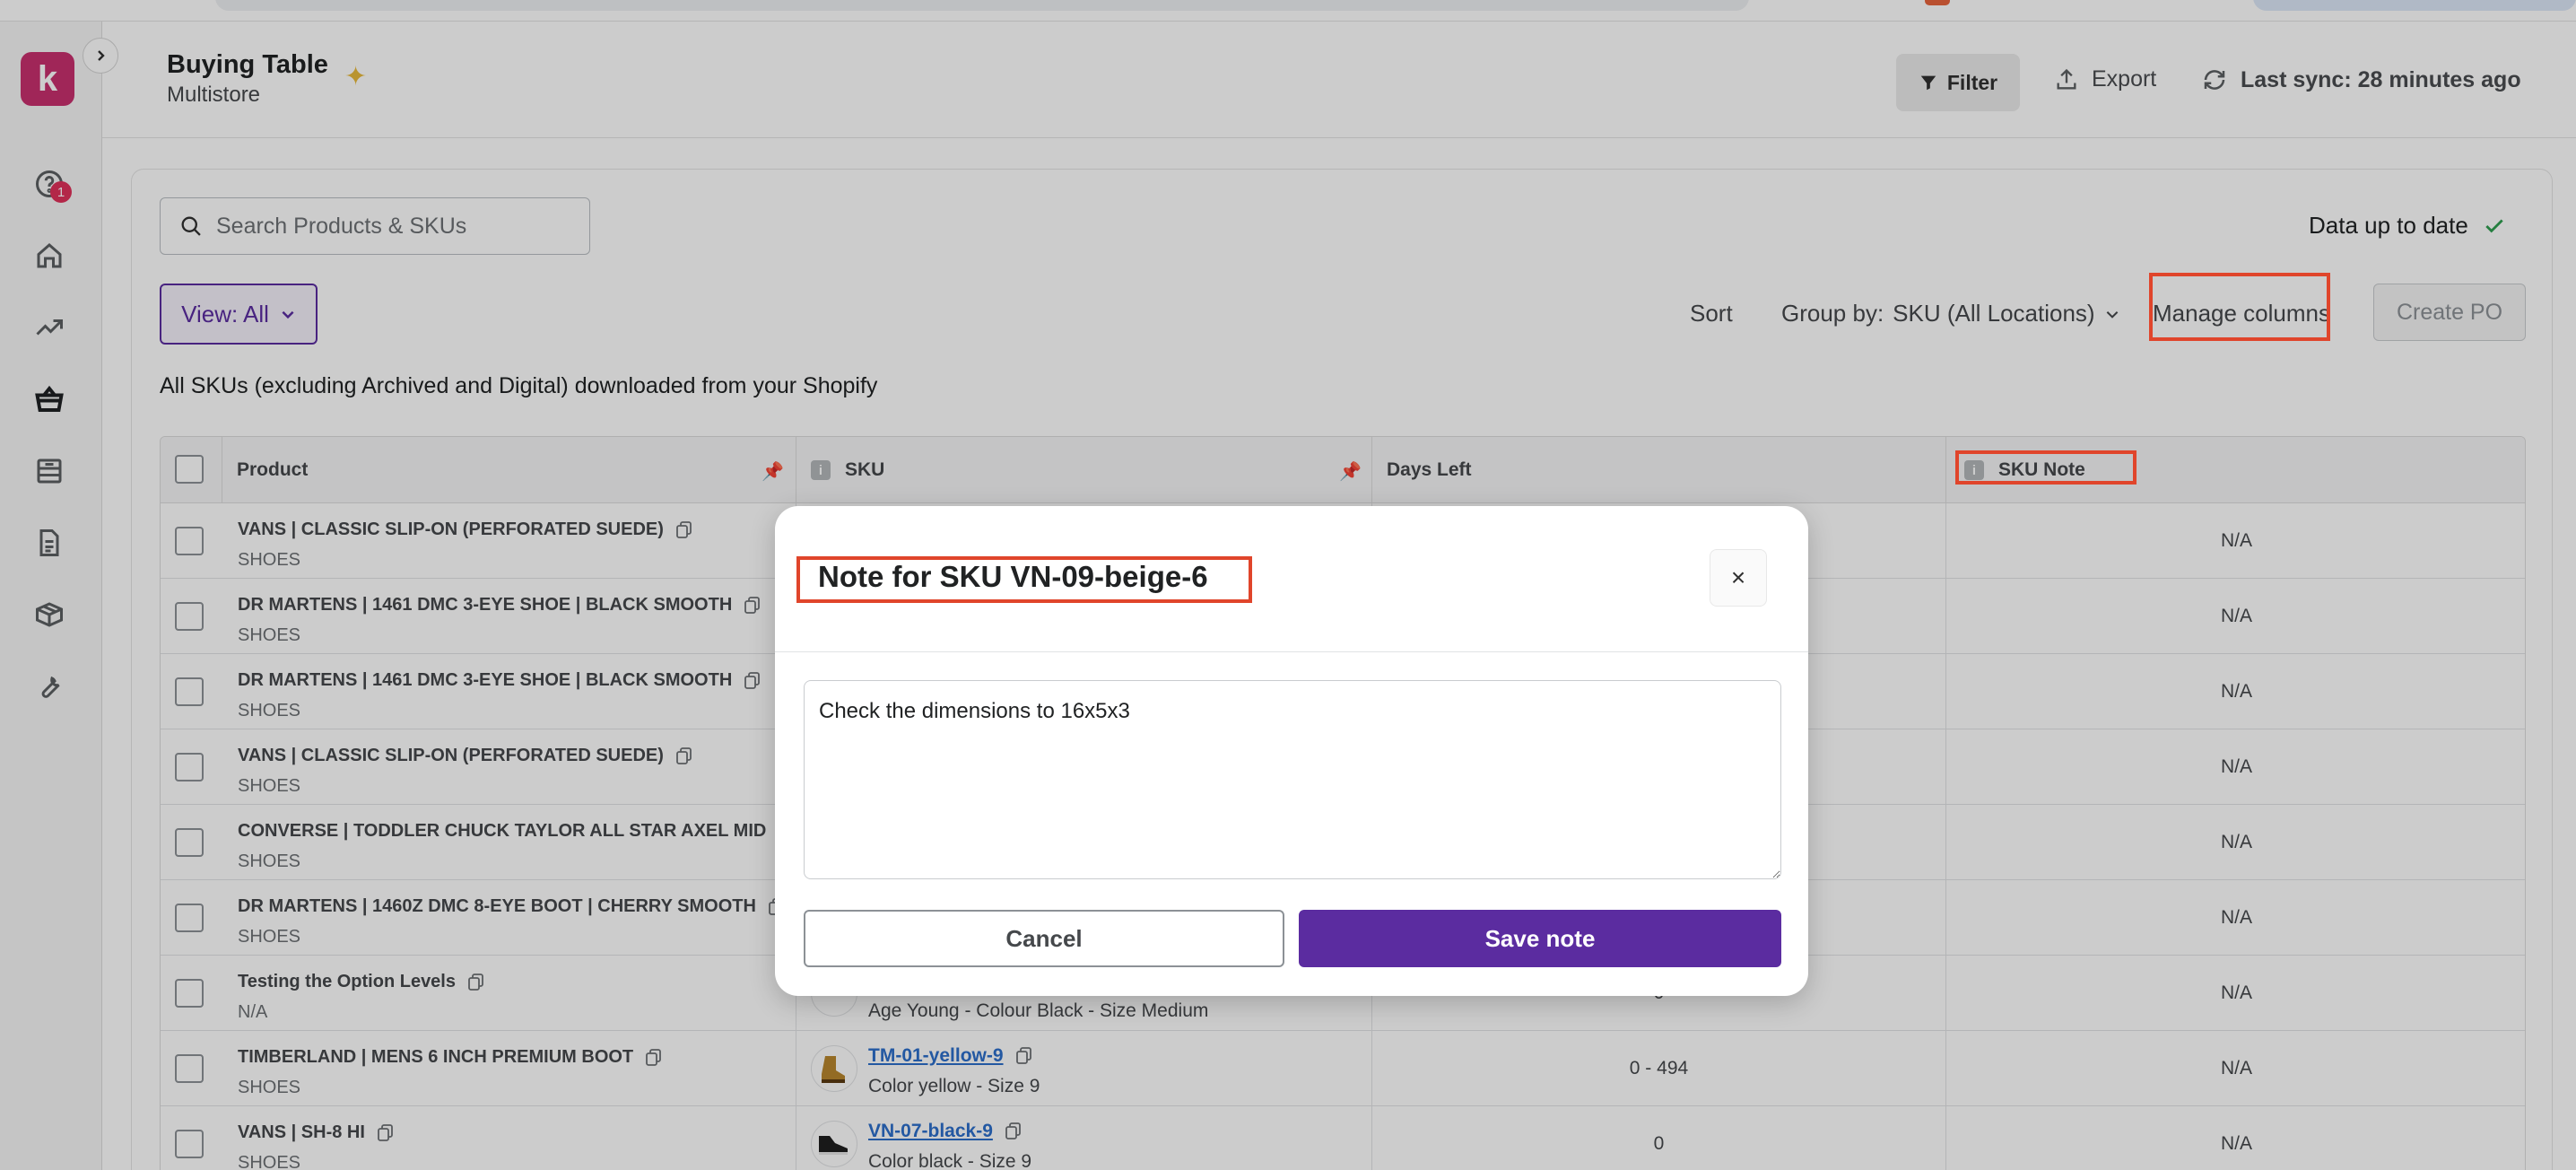 This screenshot has width=2576, height=1170. What do you see at coordinates (1540, 938) in the screenshot?
I see `save-note-button: Save note` at bounding box center [1540, 938].